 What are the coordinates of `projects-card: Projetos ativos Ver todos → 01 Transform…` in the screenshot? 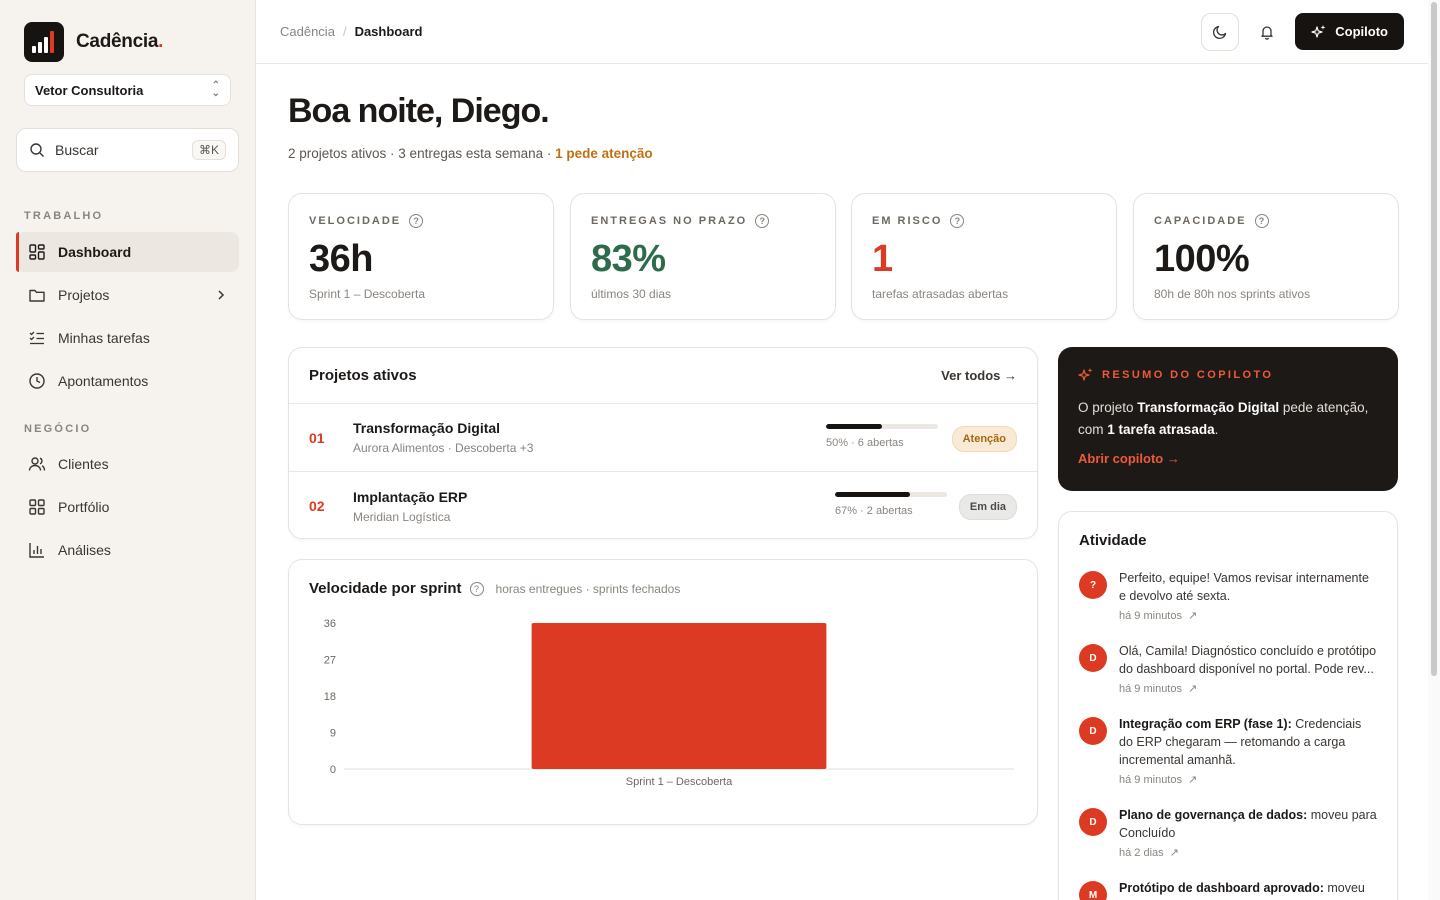 It's located at (663, 443).